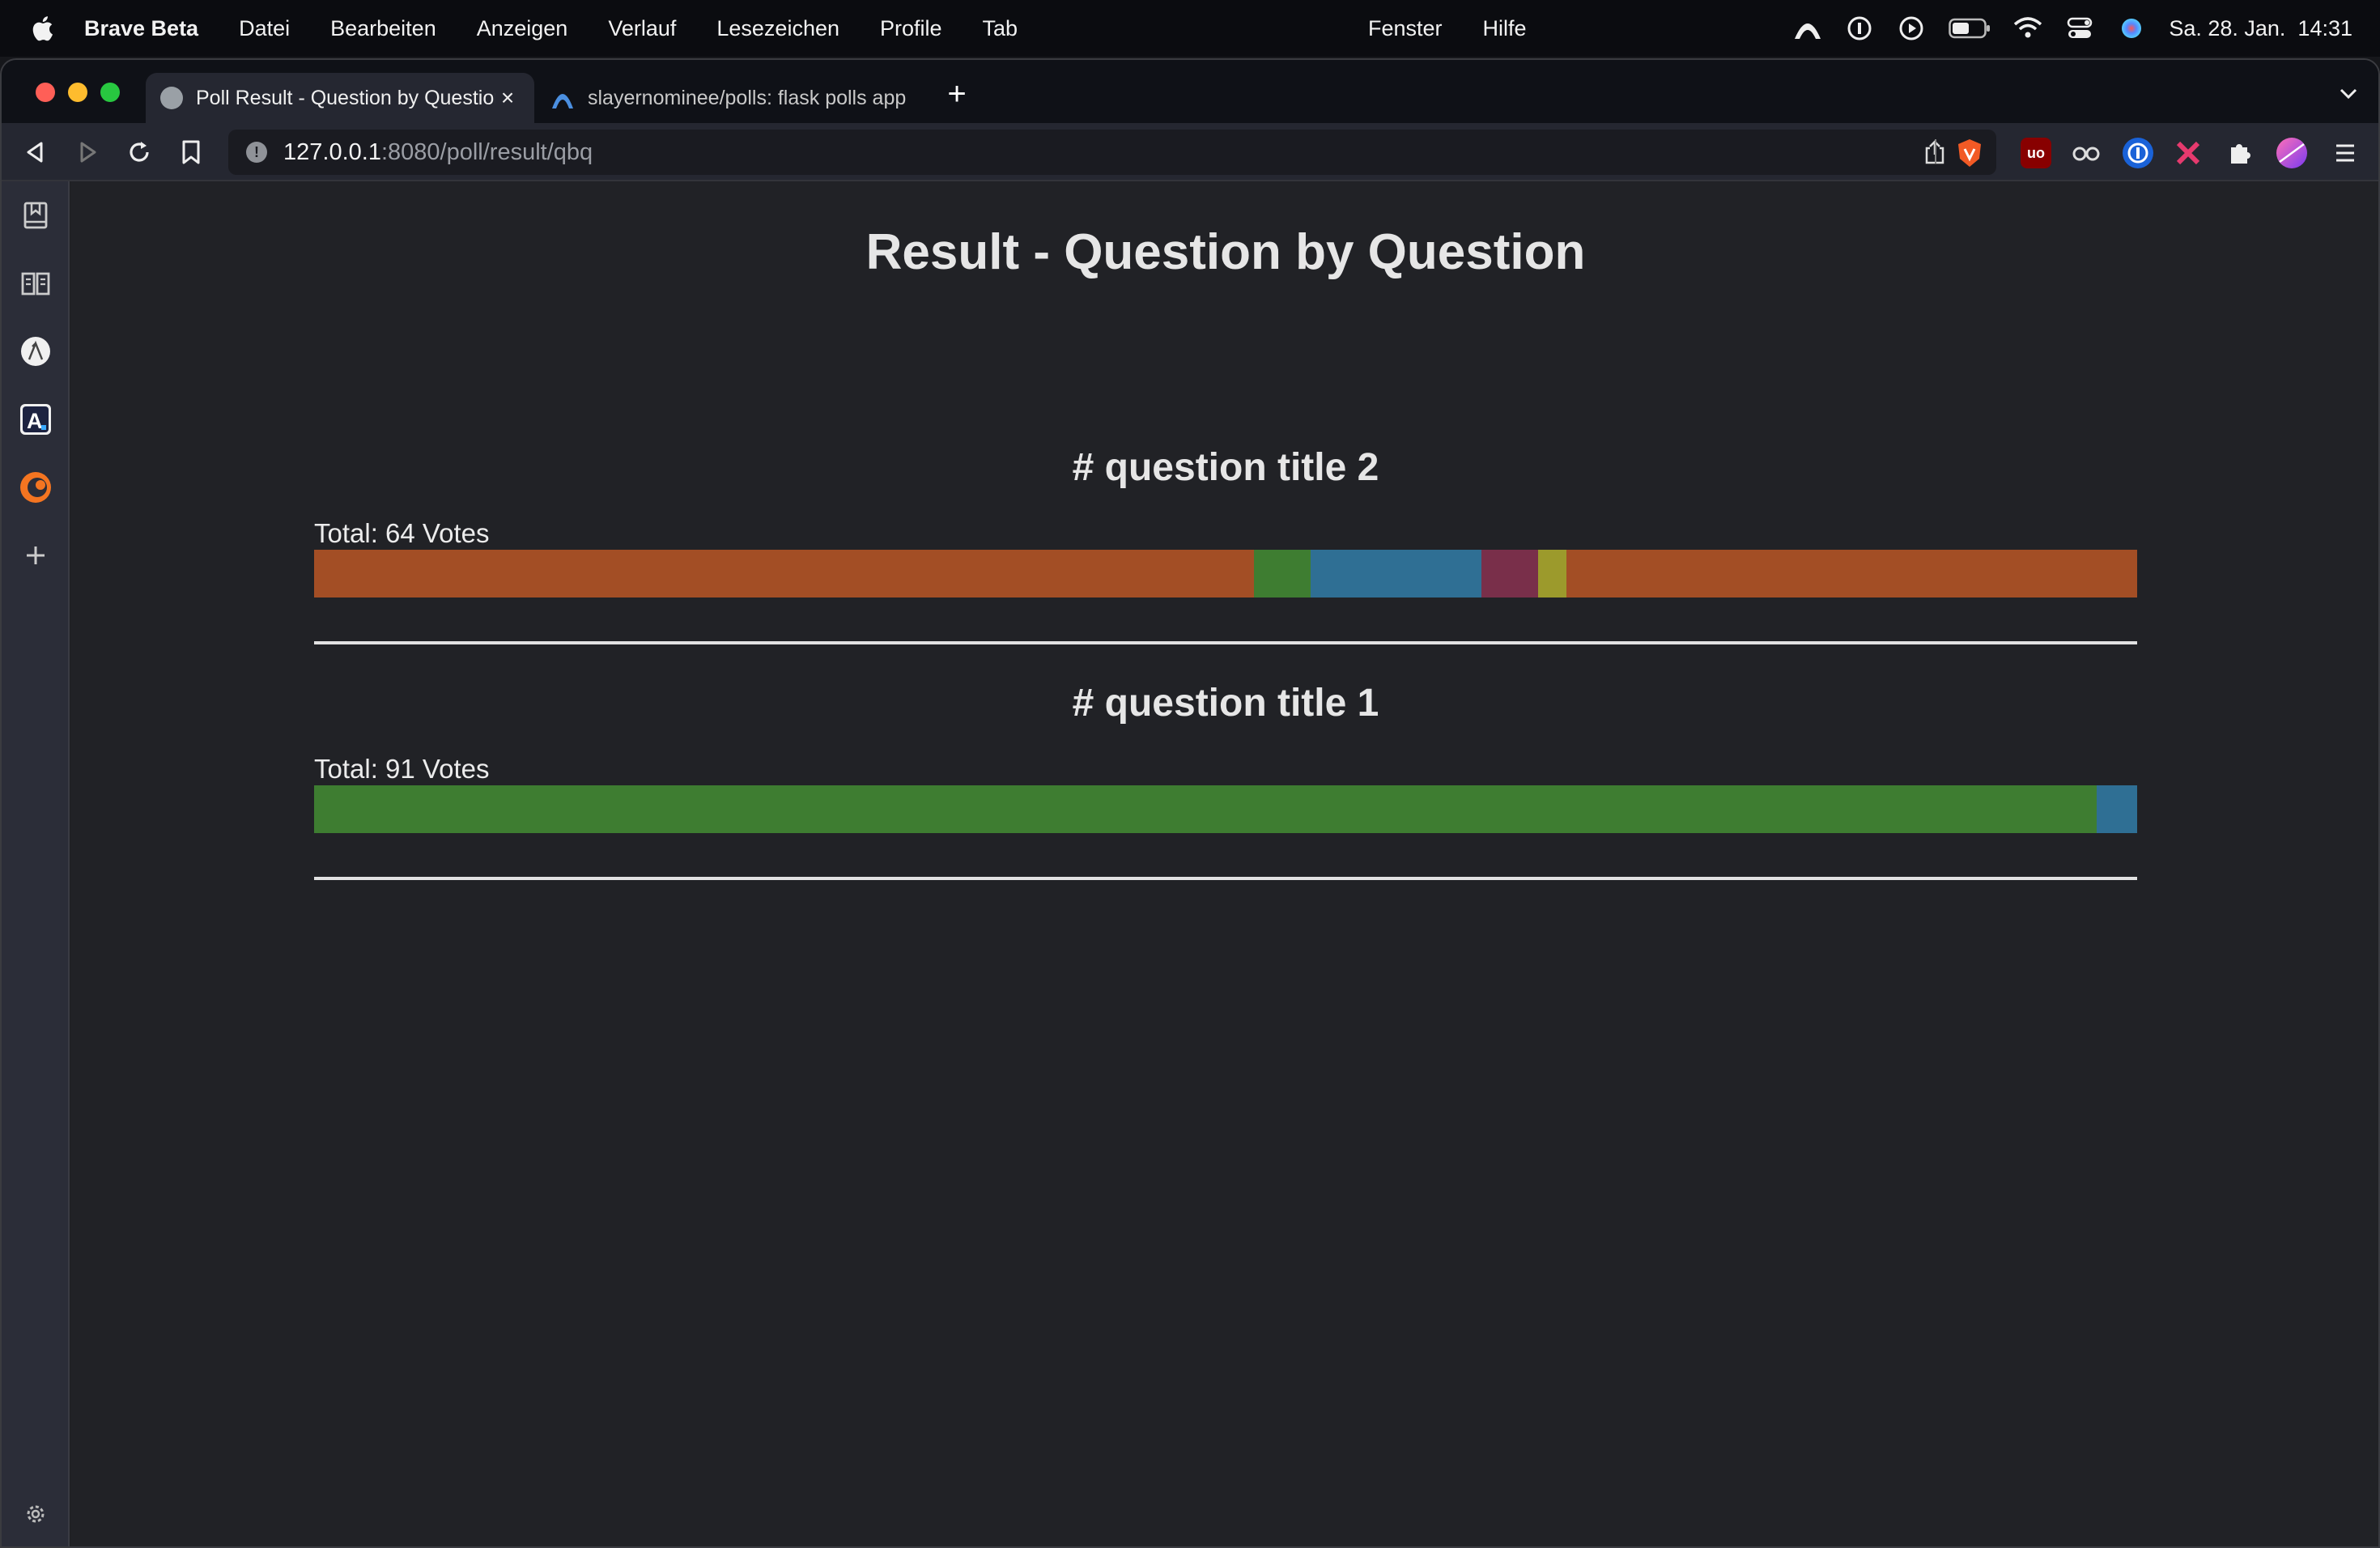  I want to click on minimize-window-button, so click(77, 92).